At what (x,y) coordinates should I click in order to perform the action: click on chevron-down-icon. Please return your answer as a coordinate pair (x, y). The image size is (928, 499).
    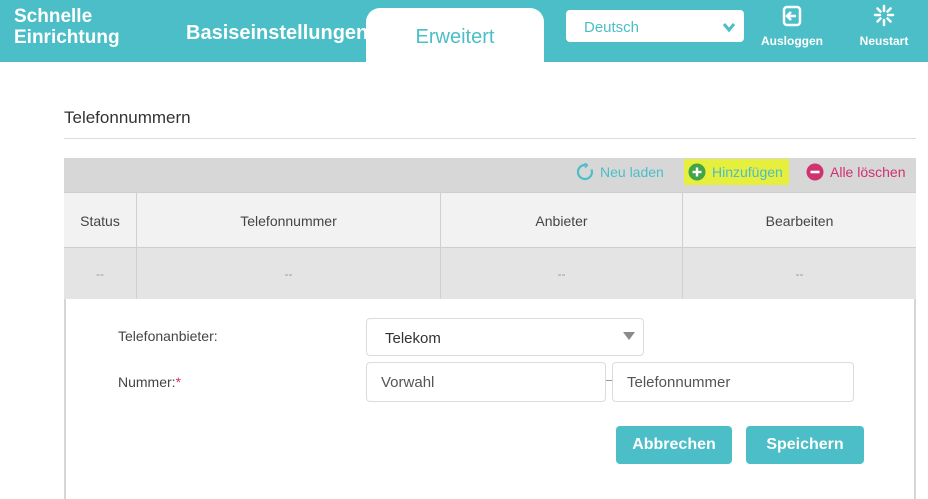
    Looking at the image, I should click on (729, 28).